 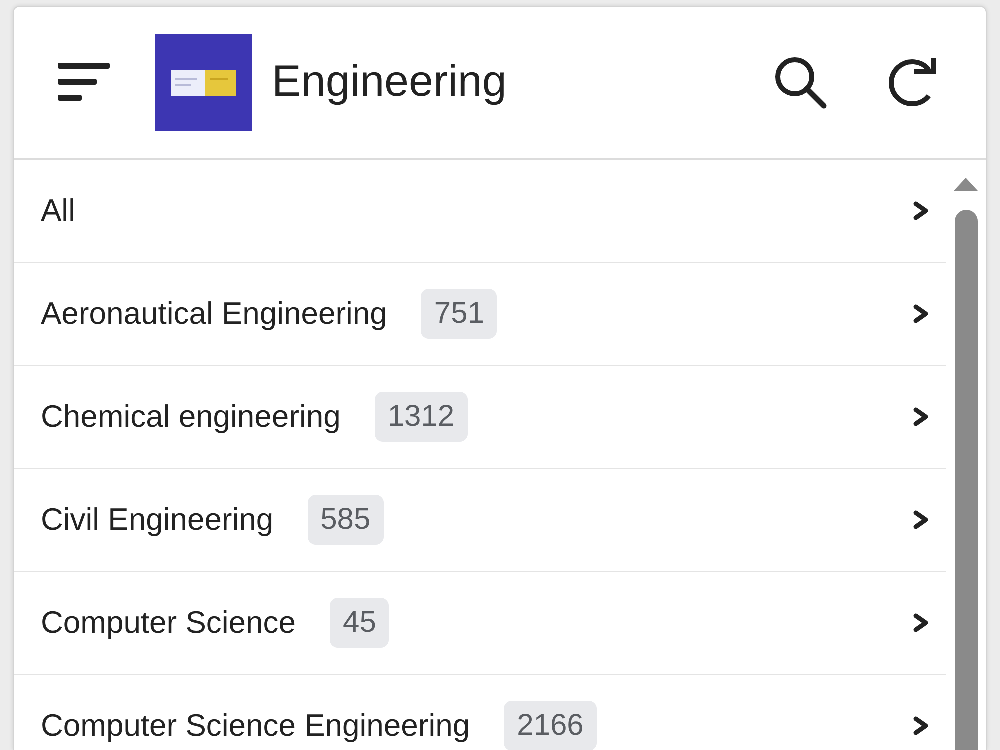 I want to click on category-label: Aeronautical Engineering, so click(x=214, y=314).